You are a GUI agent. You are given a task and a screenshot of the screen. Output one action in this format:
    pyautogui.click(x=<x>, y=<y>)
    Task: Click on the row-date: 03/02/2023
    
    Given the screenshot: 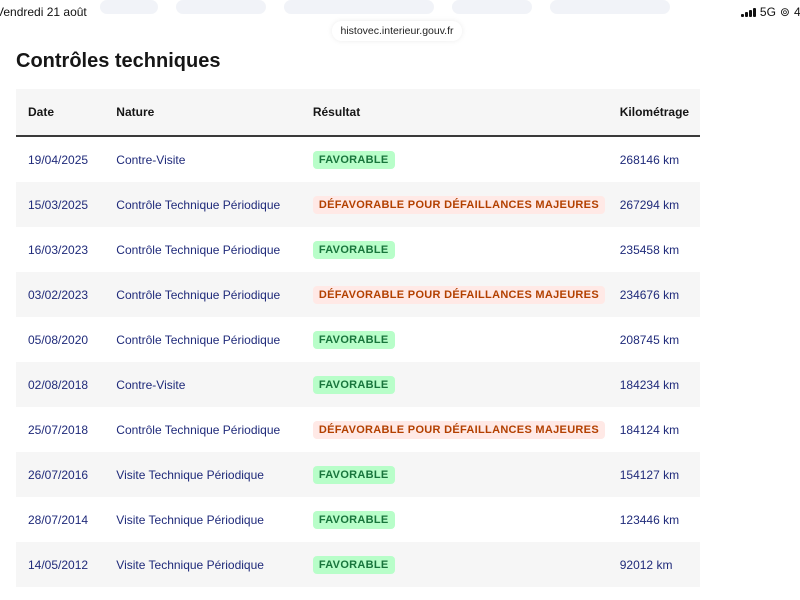 What is the action you would take?
    pyautogui.click(x=66, y=294)
    